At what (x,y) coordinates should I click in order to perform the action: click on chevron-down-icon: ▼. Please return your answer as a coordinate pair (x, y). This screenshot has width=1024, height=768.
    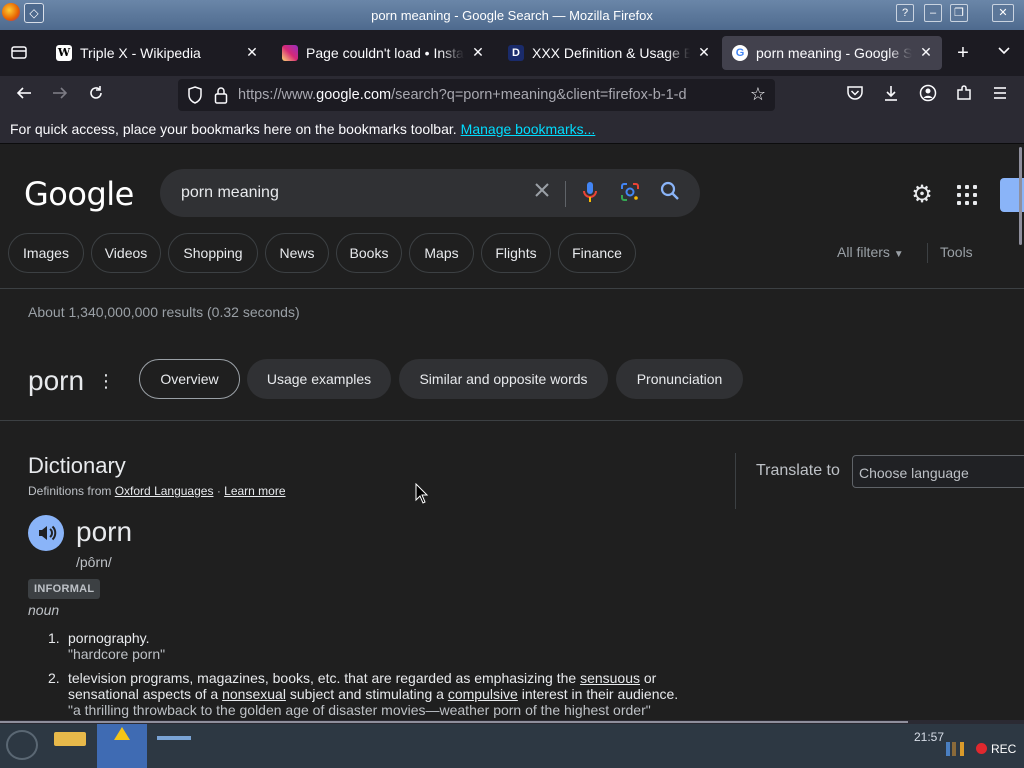
    Looking at the image, I should click on (898, 254).